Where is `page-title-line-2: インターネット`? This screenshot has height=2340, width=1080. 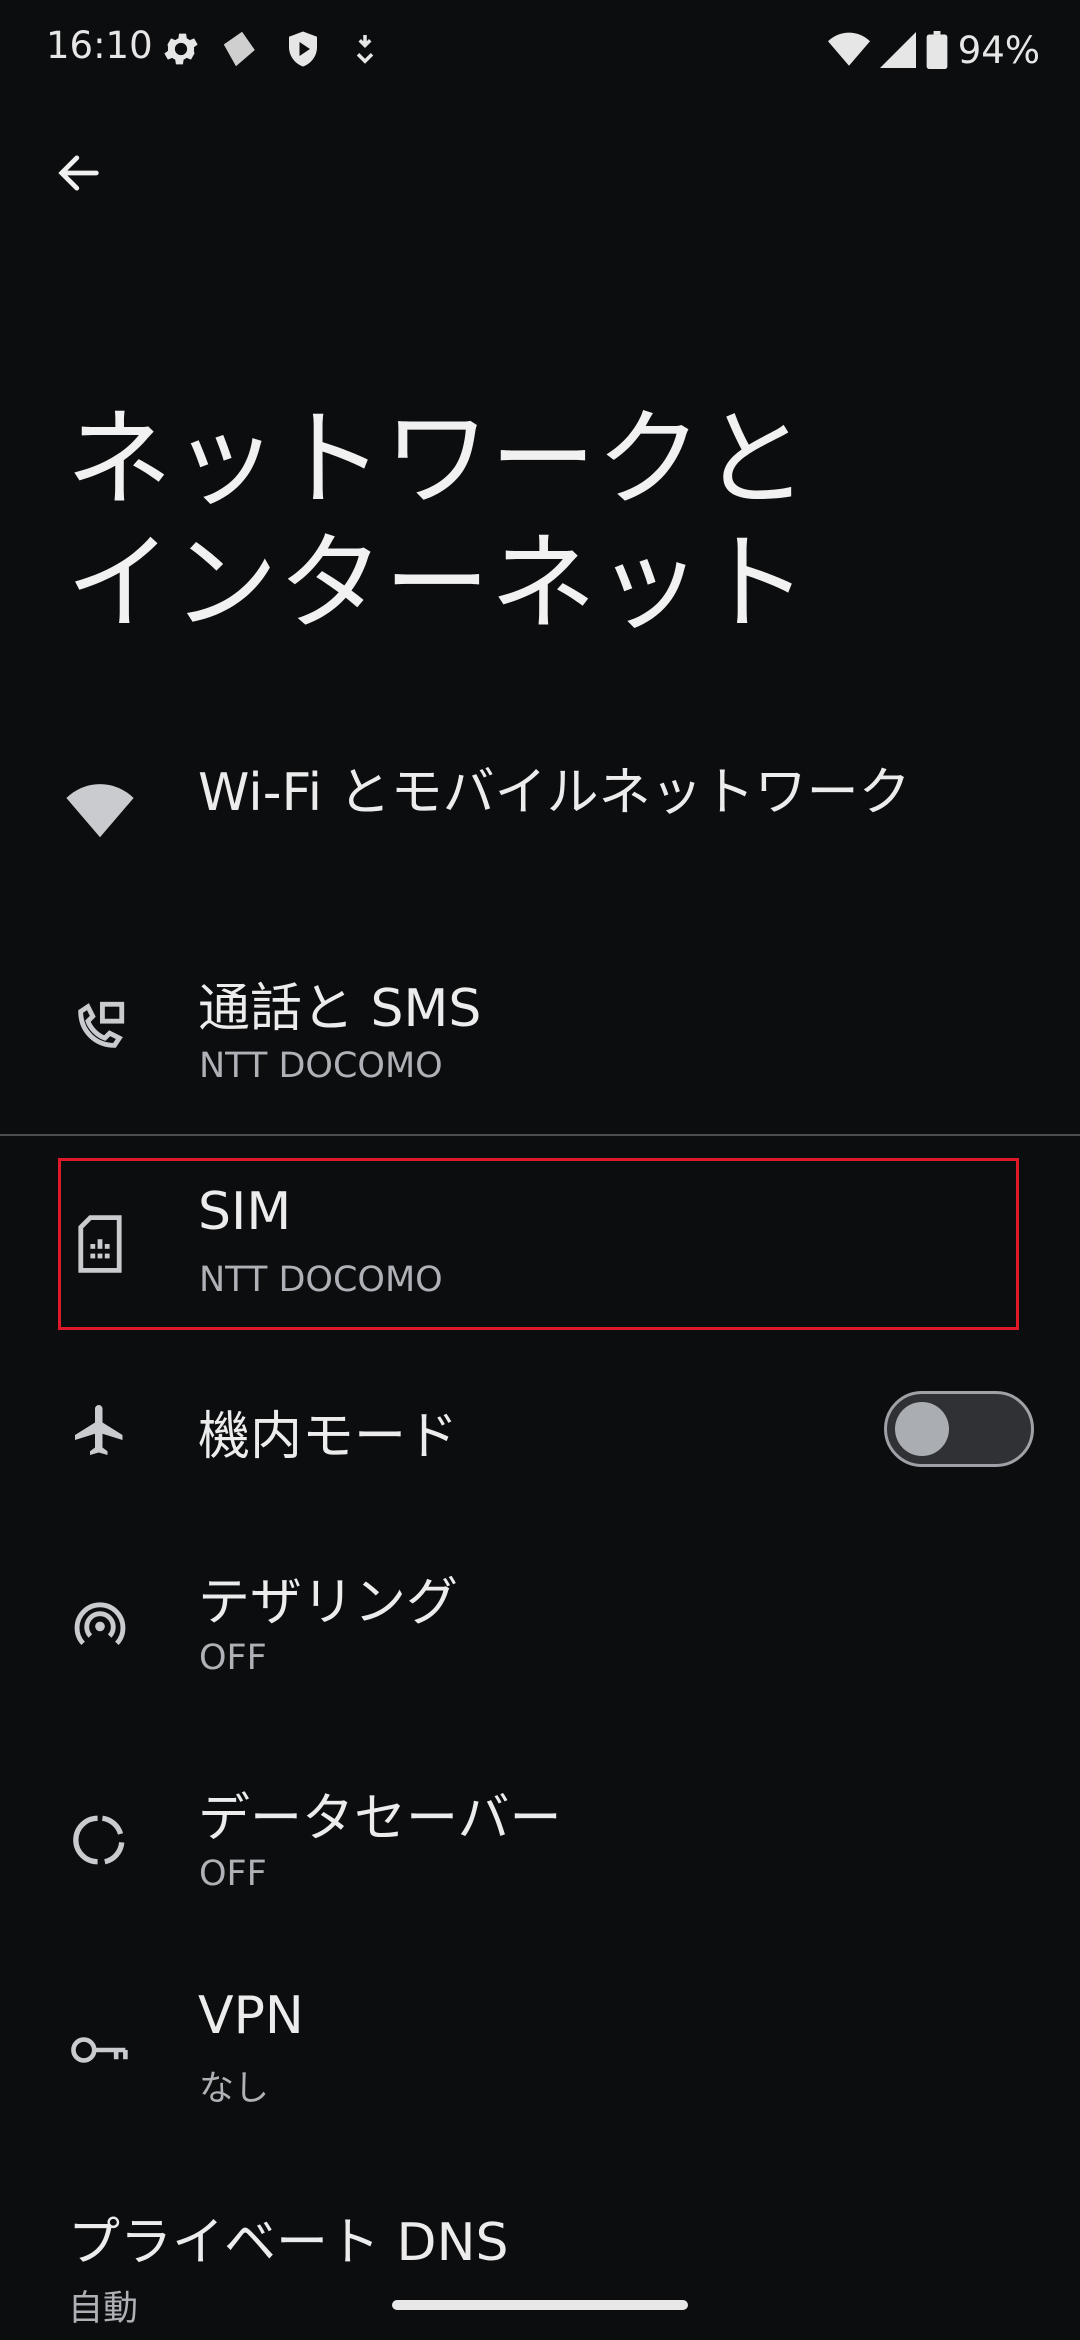 page-title-line-2: インターネット is located at coordinates (437, 583).